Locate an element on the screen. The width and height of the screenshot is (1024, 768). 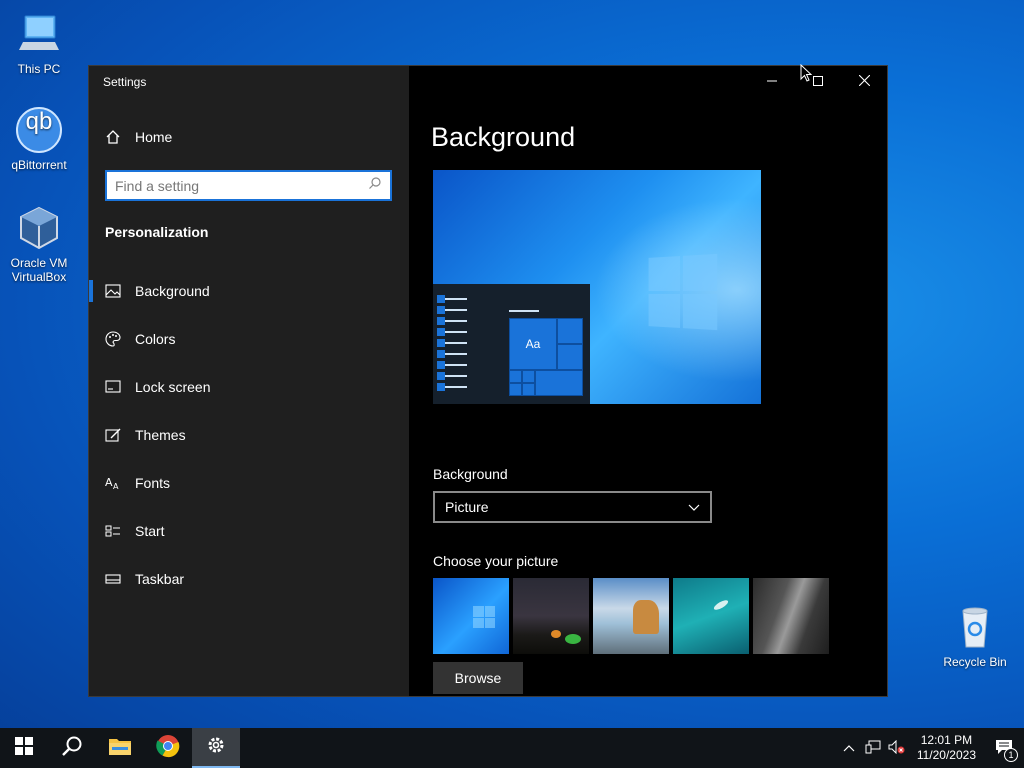
taskbar-file-explorer is located at coordinates (120, 748).